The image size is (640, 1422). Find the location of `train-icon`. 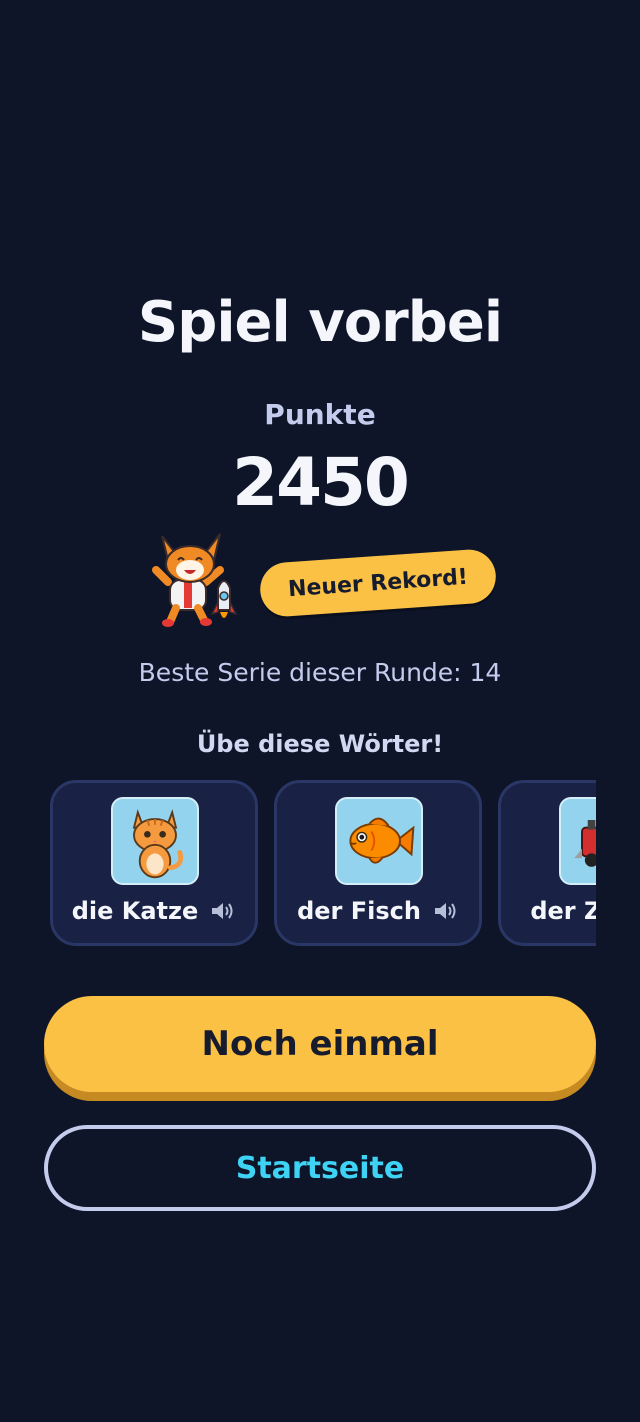

train-icon is located at coordinates (585, 843).